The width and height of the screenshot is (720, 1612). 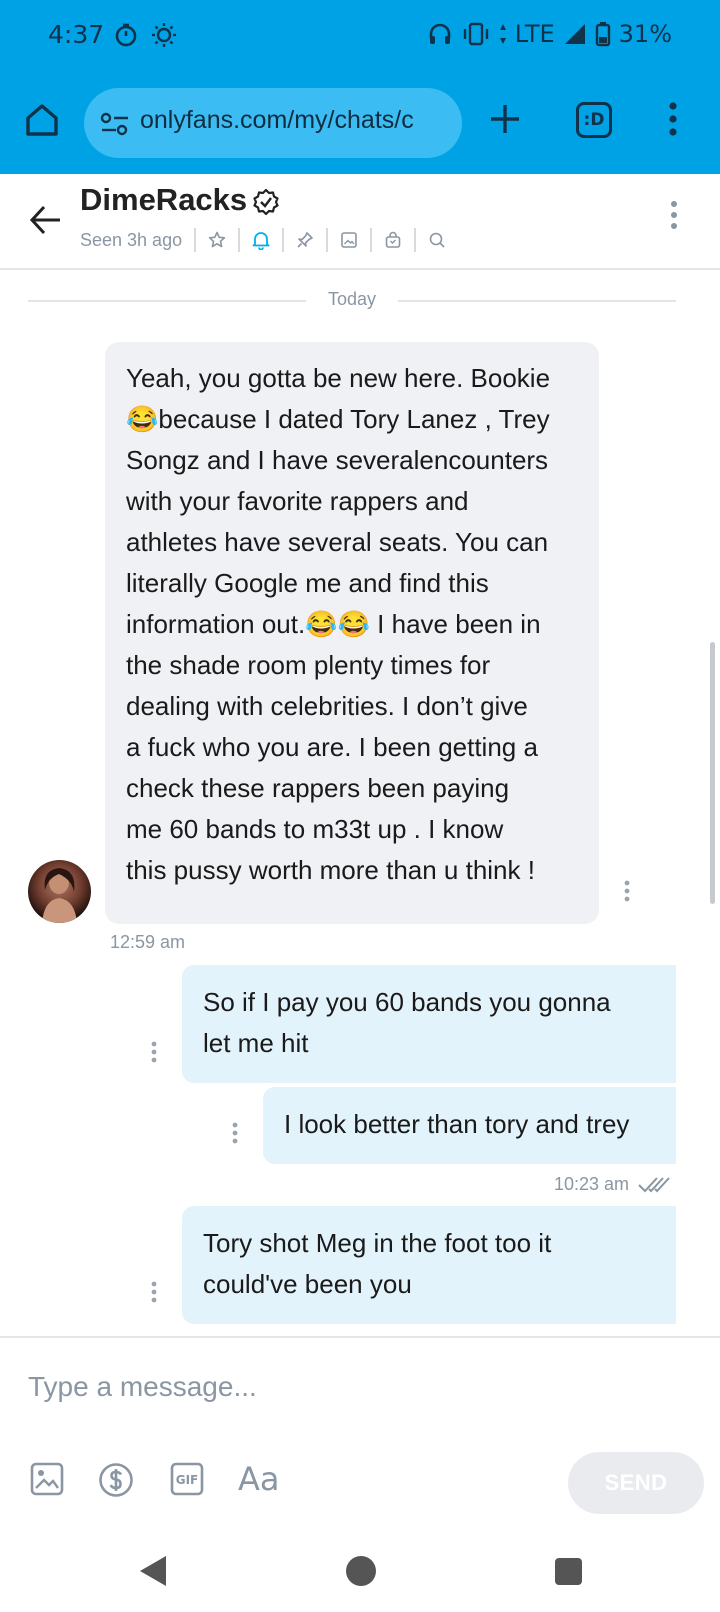 I want to click on favorite-button, so click(x=216, y=240).